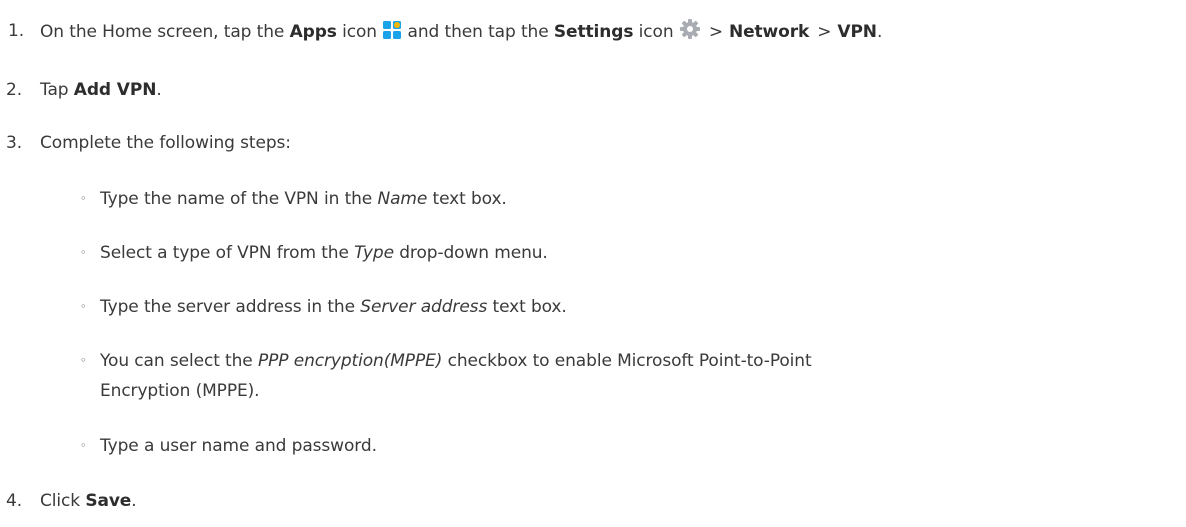 This screenshot has height=527, width=1186. I want to click on step-1-number: 1., so click(16, 31).